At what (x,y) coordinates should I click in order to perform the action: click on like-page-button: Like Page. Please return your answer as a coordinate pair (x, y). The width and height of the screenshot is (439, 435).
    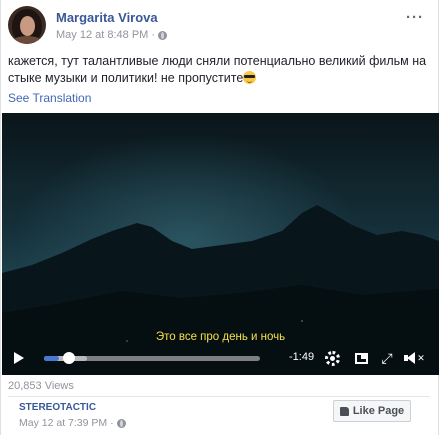
    Looking at the image, I should click on (372, 411).